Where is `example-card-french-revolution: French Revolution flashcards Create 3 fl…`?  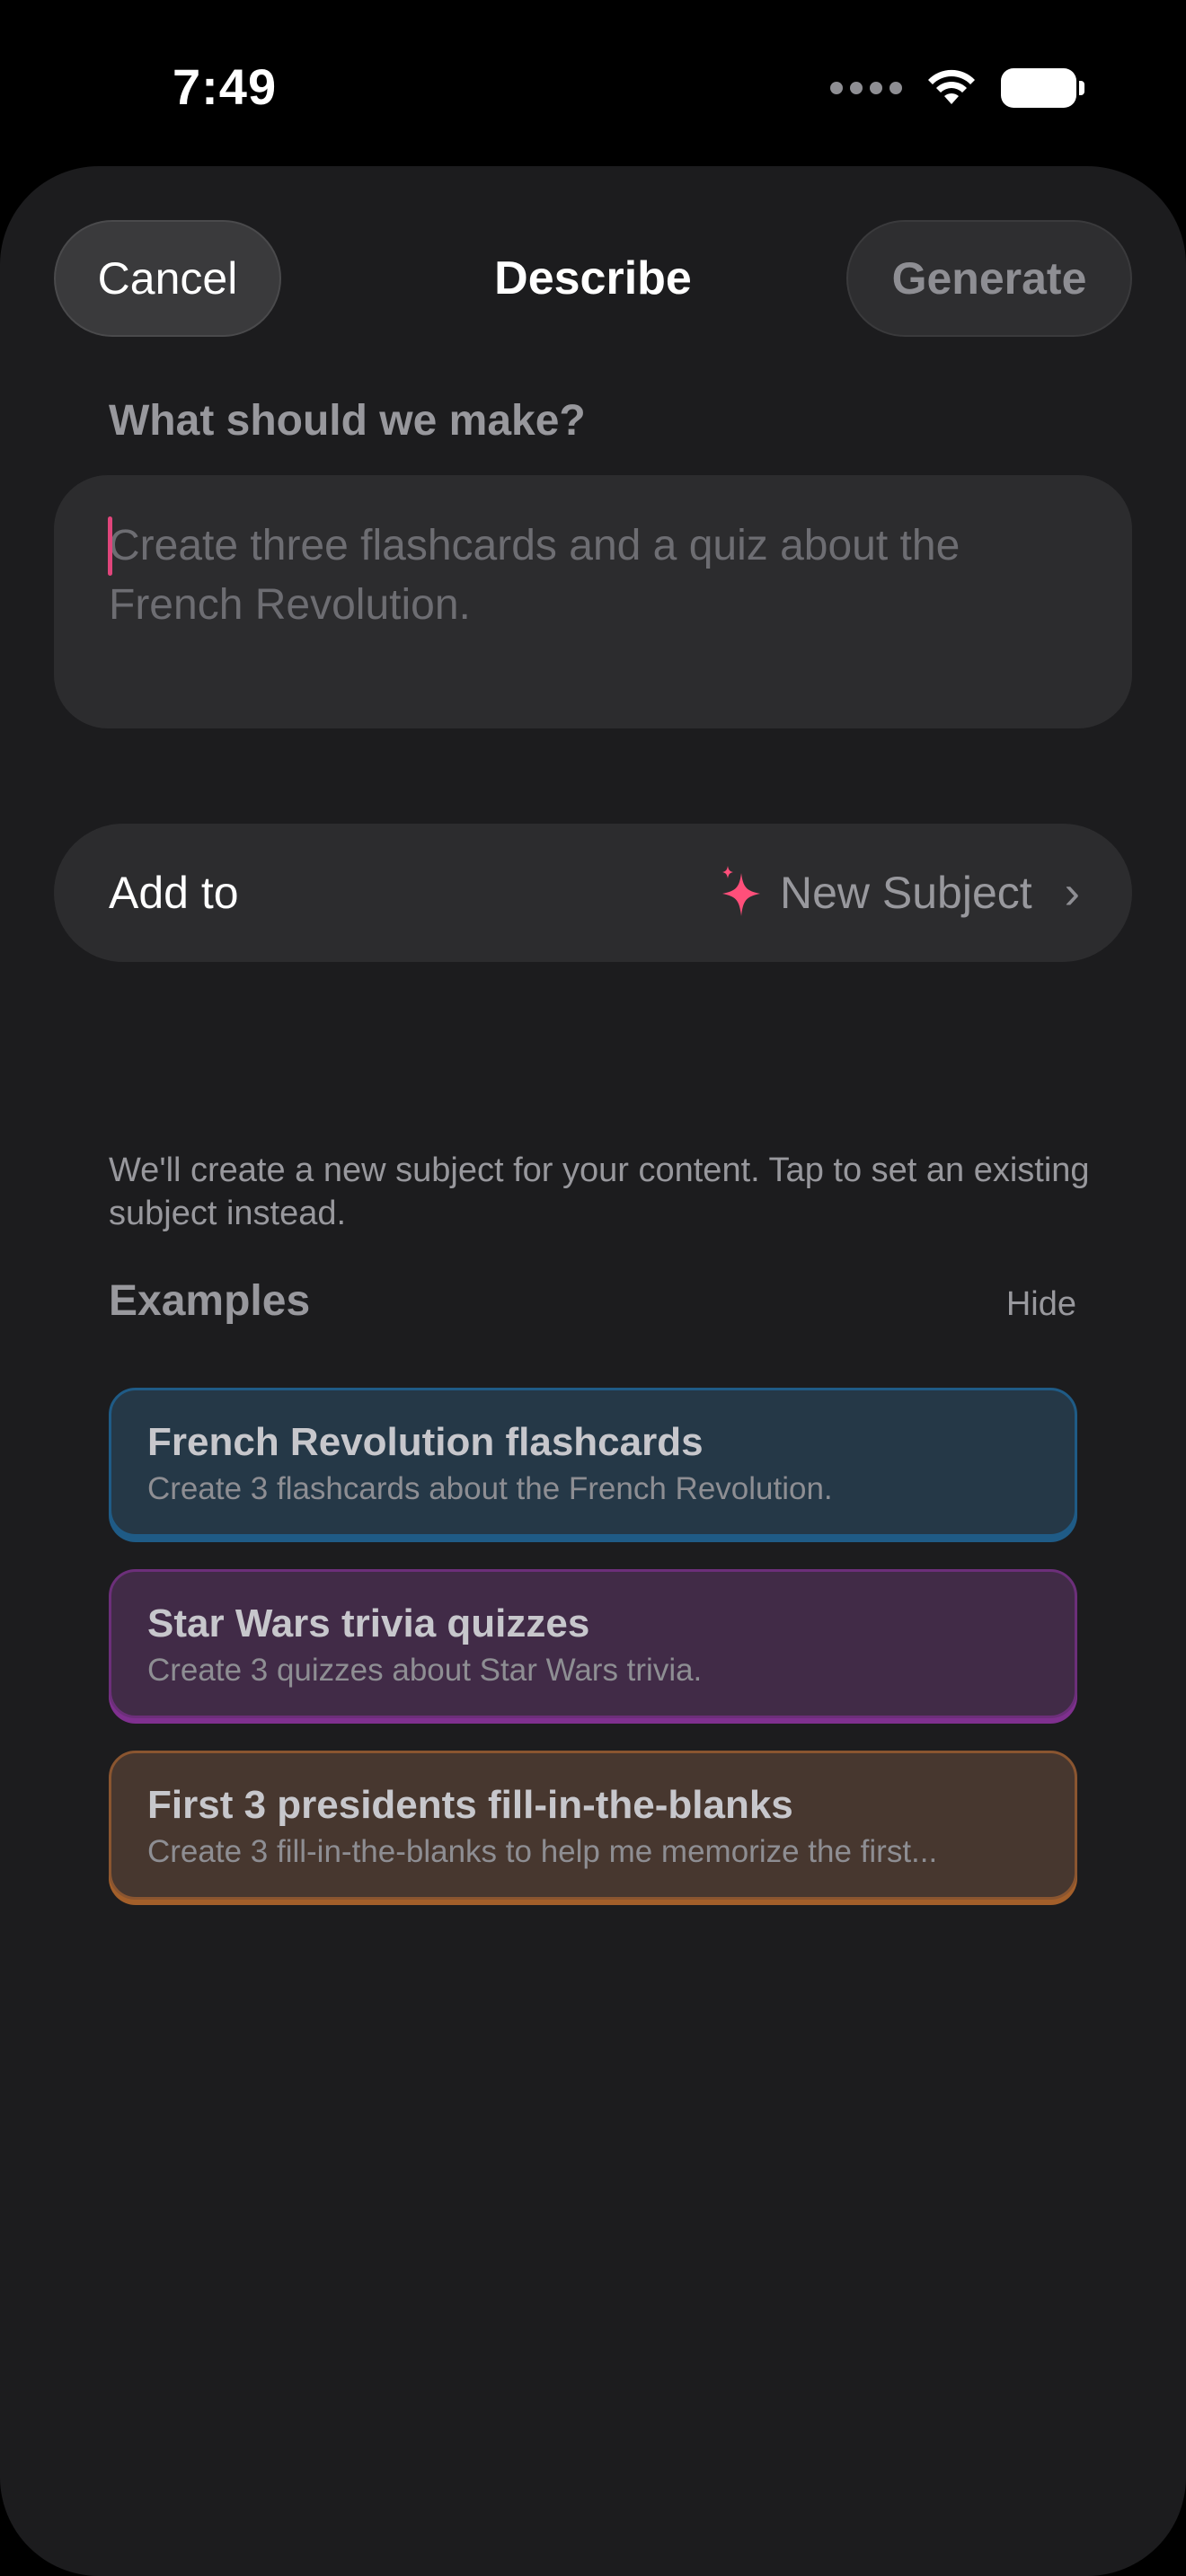
example-card-french-revolution: French Revolution flashcards Create 3 fl… is located at coordinates (593, 1462).